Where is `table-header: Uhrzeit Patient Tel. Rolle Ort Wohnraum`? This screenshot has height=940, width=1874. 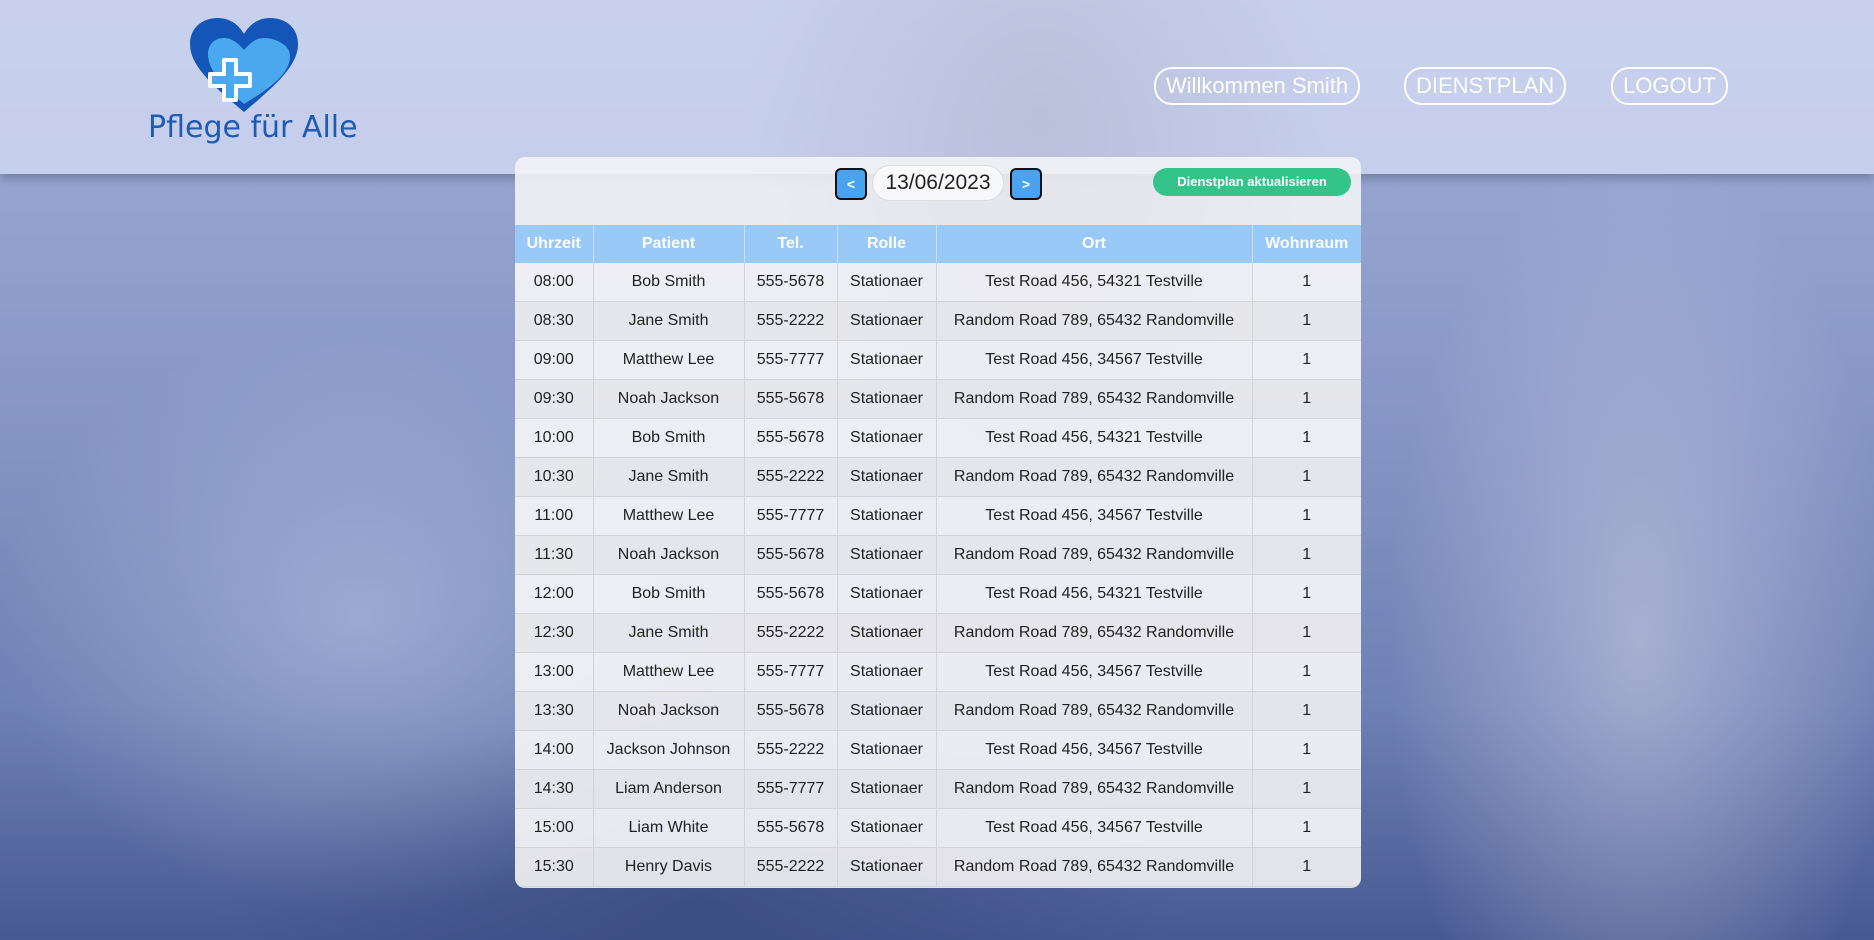 table-header: Uhrzeit Patient Tel. Rolle Ort Wohnraum is located at coordinates (938, 244).